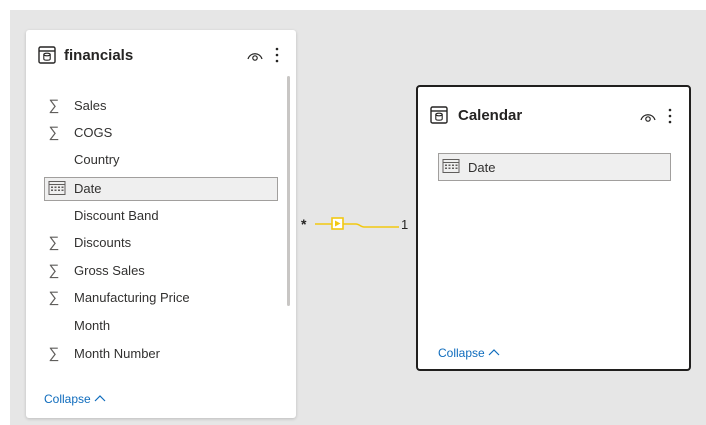  Describe the element at coordinates (160, 106) in the screenshot. I see `field-sales: ∑ Sales` at that location.